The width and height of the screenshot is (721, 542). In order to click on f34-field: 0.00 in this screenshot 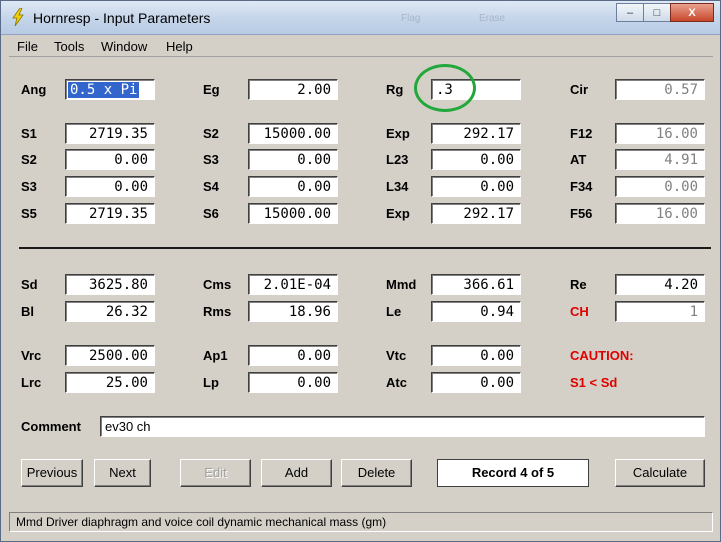, I will do `click(660, 186)`.